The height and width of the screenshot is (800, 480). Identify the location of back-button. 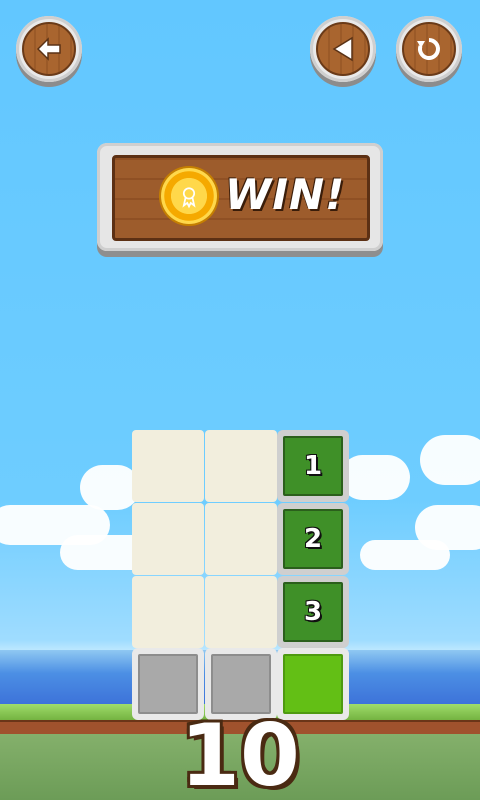
(49, 49).